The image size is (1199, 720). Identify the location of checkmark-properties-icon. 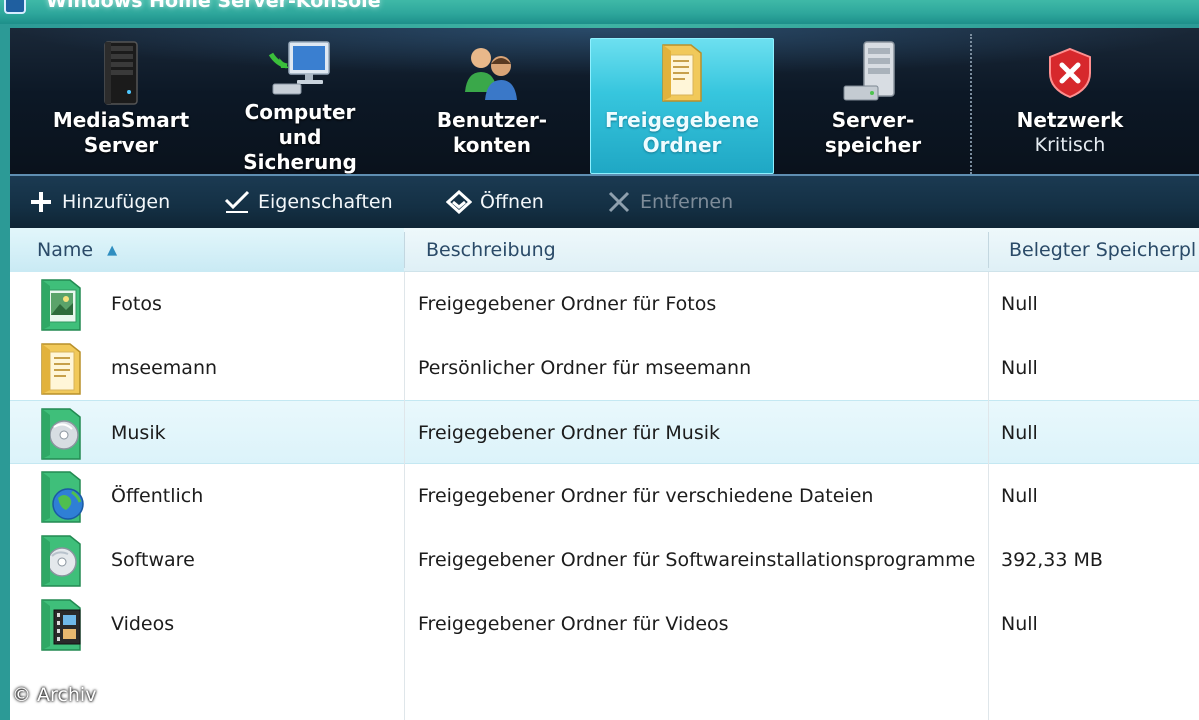
(237, 202).